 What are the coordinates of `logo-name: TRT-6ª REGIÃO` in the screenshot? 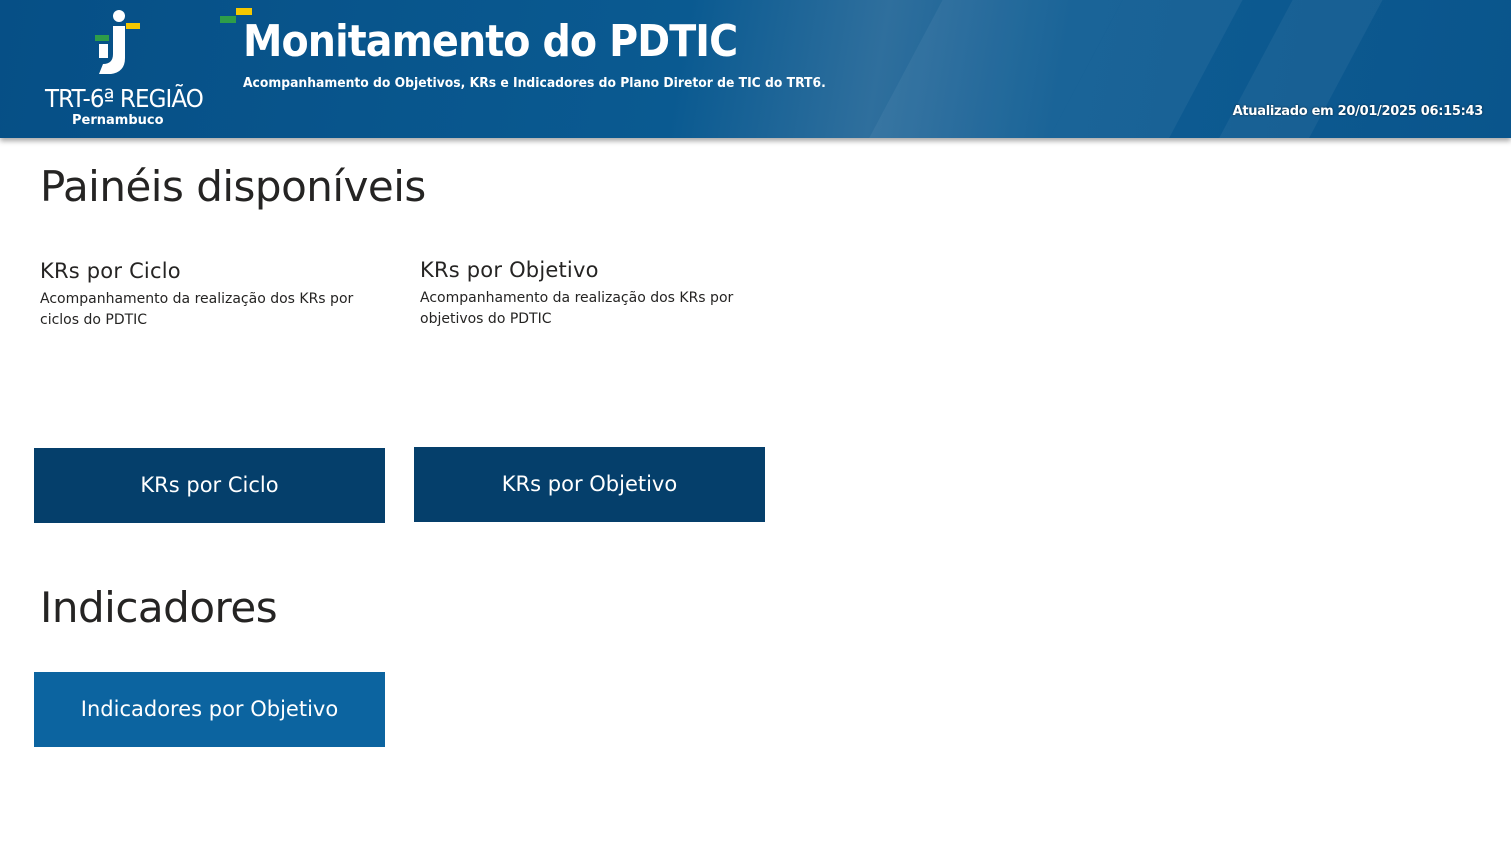 It's located at (124, 98).